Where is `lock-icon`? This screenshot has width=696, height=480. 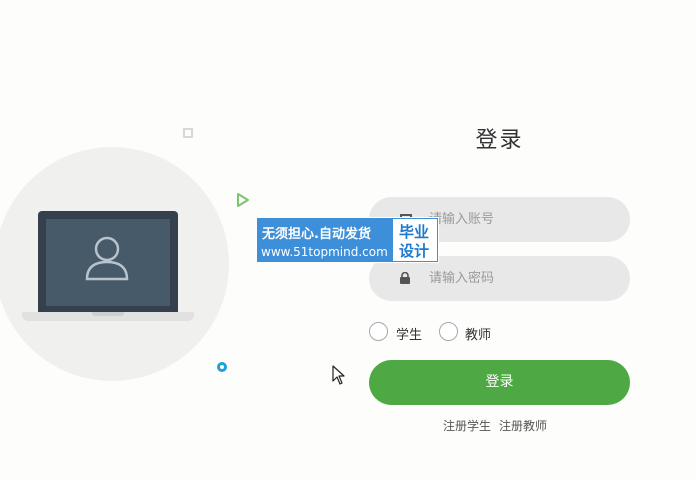
lock-icon is located at coordinates (405, 278).